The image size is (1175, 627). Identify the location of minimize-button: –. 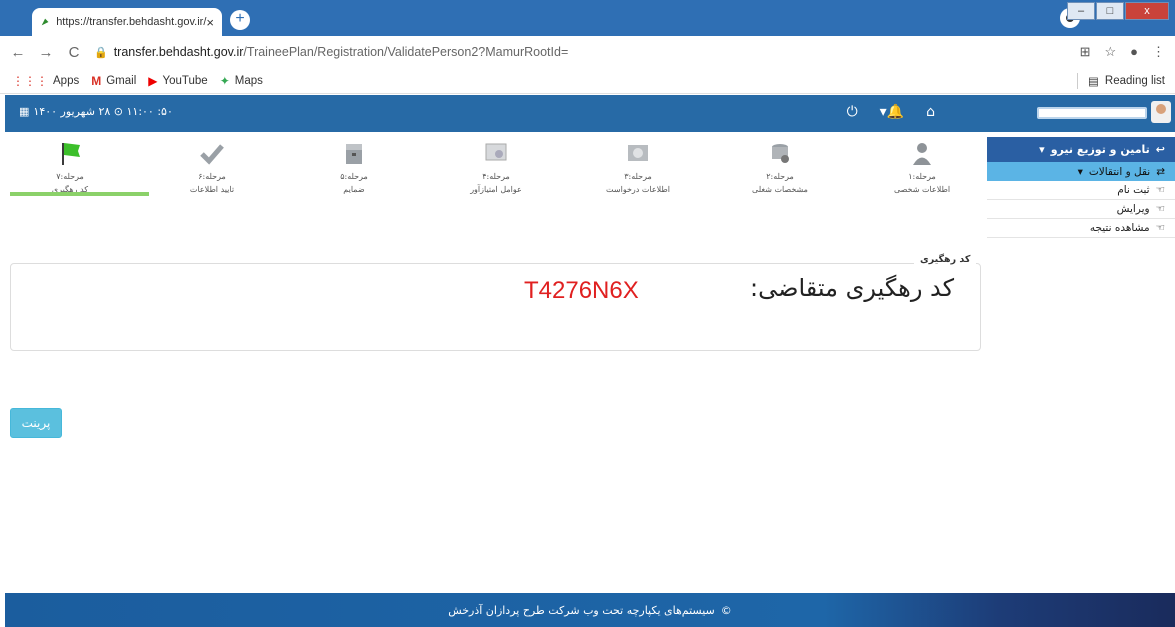
(1081, 11).